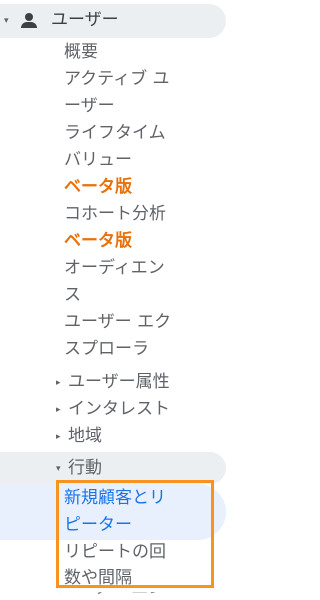 The image size is (320, 600). Describe the element at coordinates (40, 295) in the screenshot. I see `nav-item-audiences-cont: ス` at that location.